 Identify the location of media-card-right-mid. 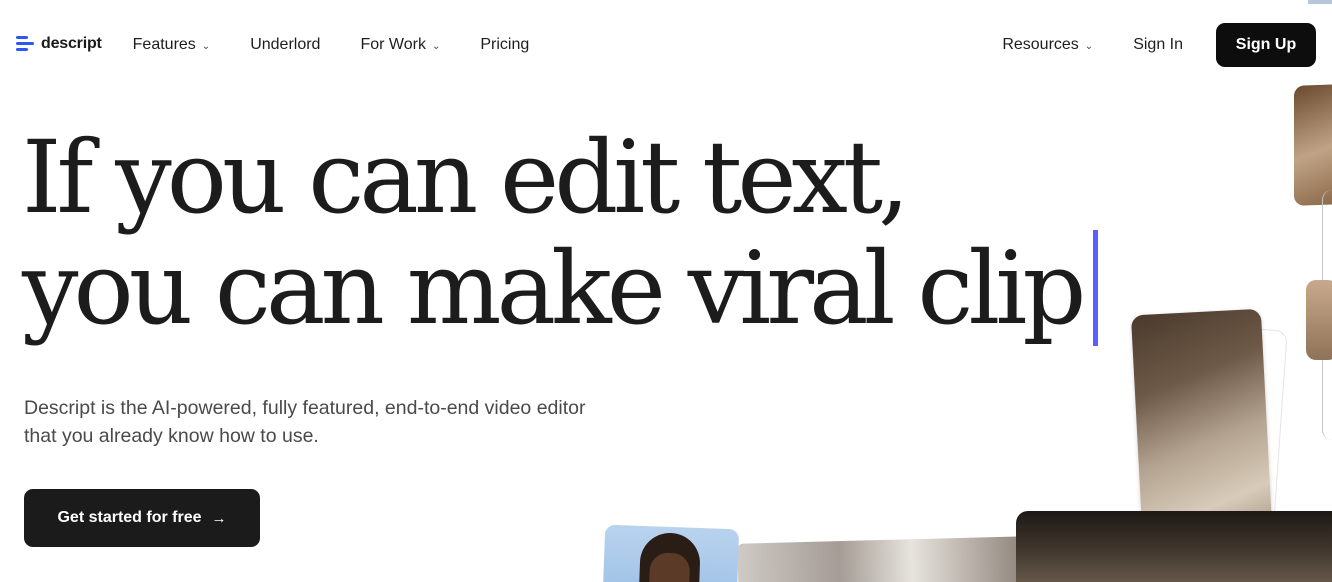
(1319, 320).